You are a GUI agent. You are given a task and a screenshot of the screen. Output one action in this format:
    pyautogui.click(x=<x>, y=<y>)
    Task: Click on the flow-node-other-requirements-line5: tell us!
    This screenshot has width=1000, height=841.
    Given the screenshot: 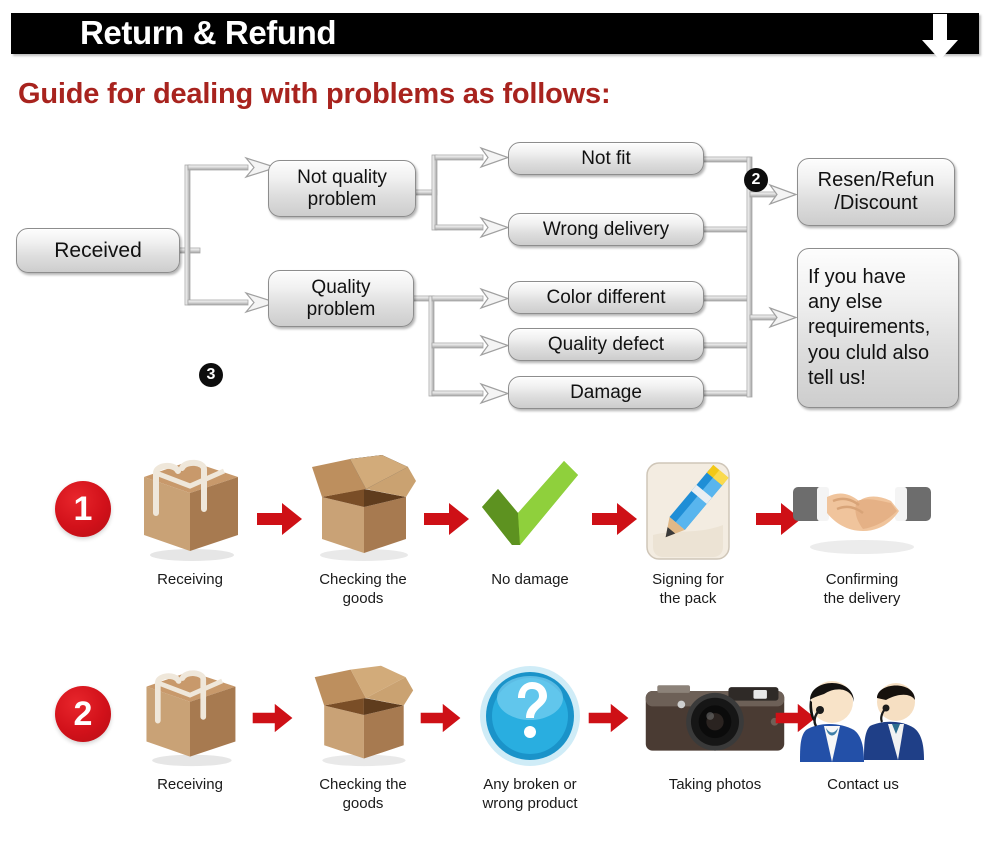 What is the action you would take?
    pyautogui.click(x=837, y=378)
    